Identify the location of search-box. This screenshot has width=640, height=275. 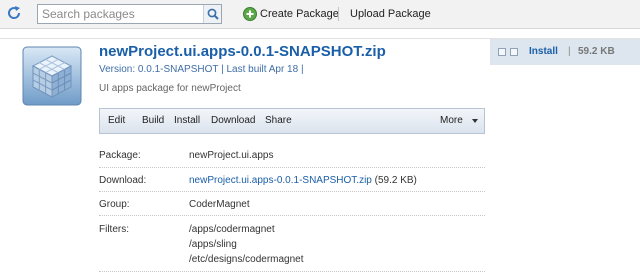
(129, 14).